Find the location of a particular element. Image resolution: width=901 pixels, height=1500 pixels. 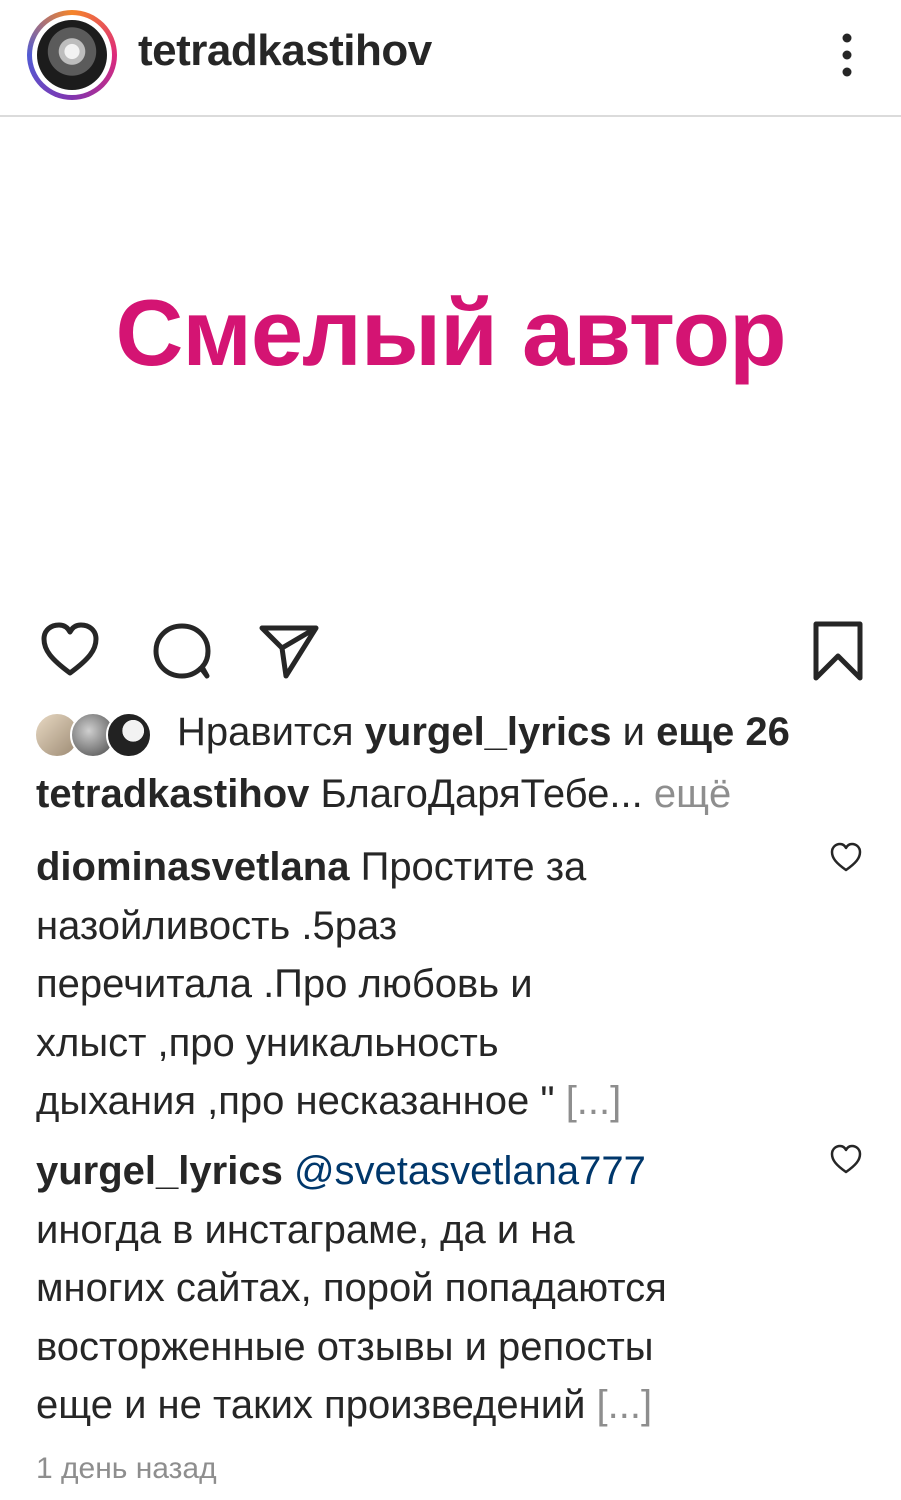

comment-text: хлыст ,про уникальность is located at coordinates (267, 1042).